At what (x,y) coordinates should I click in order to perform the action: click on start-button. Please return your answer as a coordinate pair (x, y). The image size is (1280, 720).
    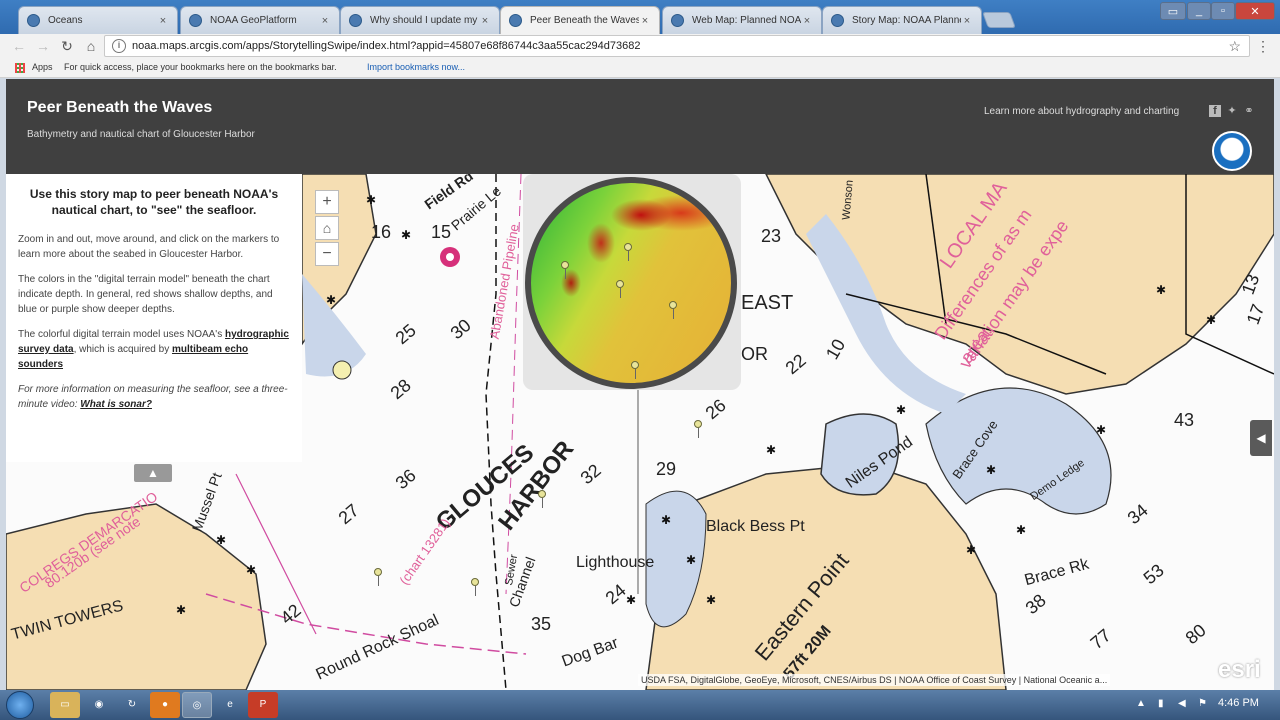
    Looking at the image, I should click on (20, 705).